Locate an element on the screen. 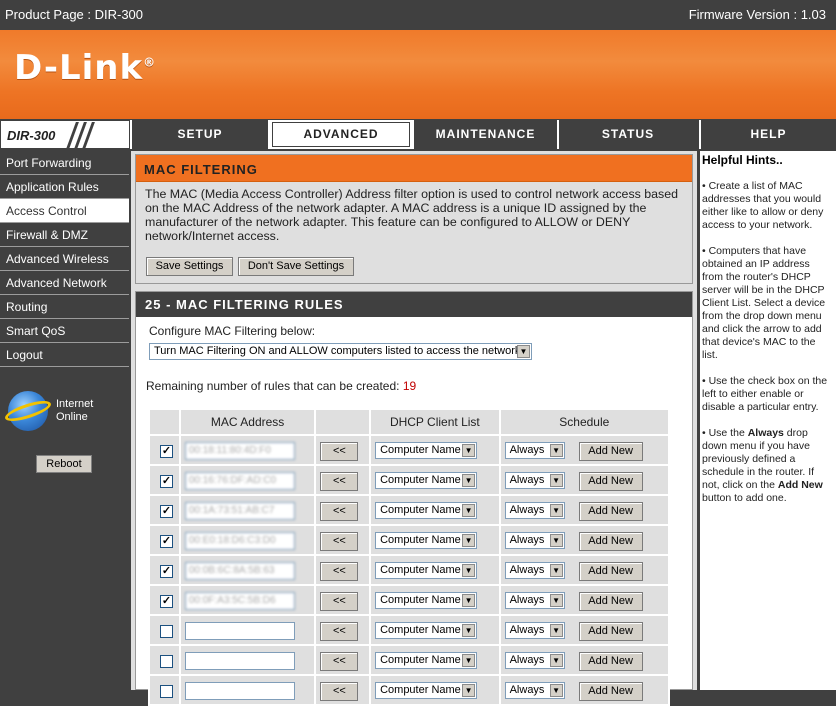 The height and width of the screenshot is (706, 836). tab-advanced: ADVANCED is located at coordinates (340, 134).